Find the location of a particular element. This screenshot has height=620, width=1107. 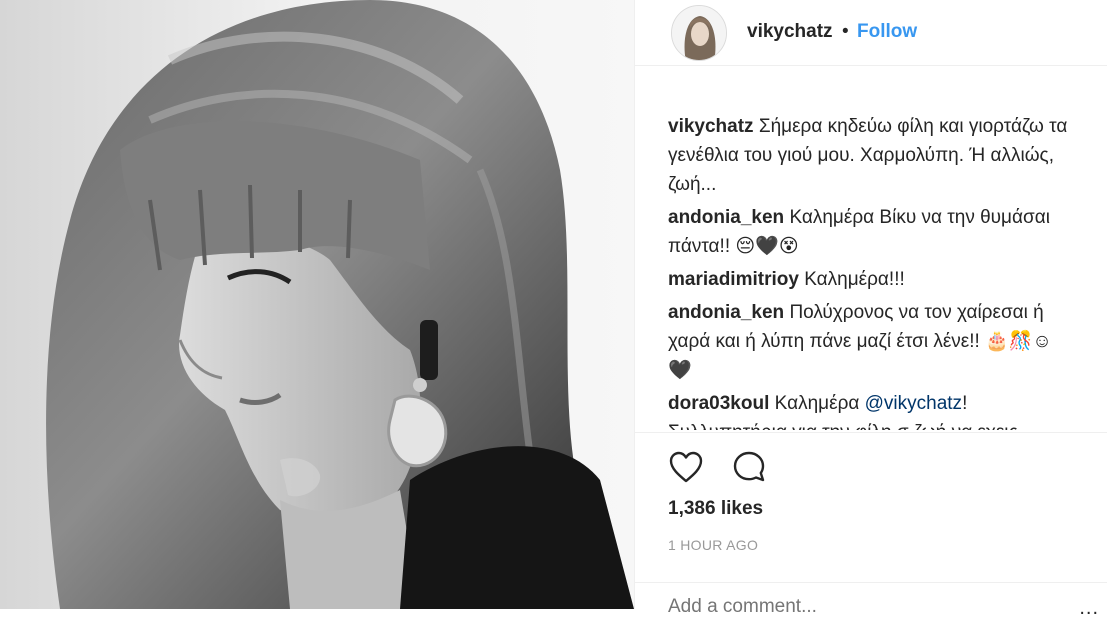

post-timestamp: 1 HOUR AGO is located at coordinates (713, 545).